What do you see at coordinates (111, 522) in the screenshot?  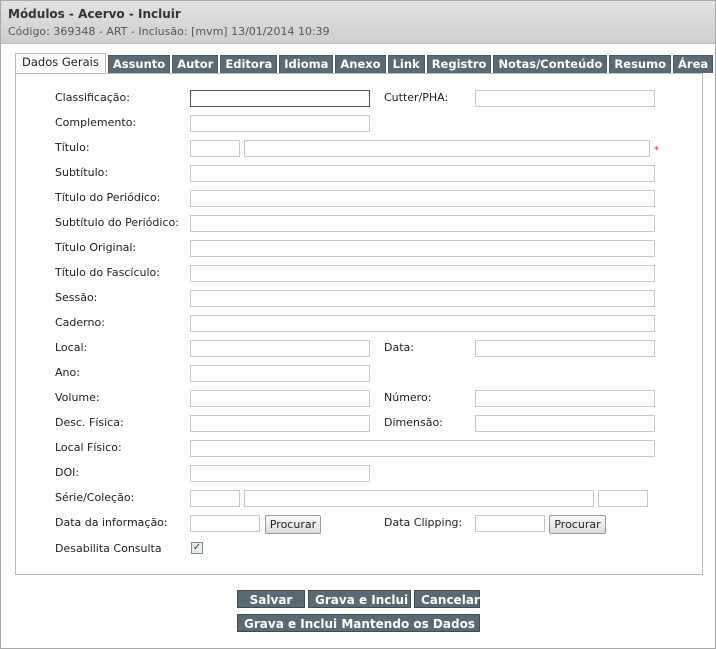 I see `label-data-informacao: Data da informação:` at bounding box center [111, 522].